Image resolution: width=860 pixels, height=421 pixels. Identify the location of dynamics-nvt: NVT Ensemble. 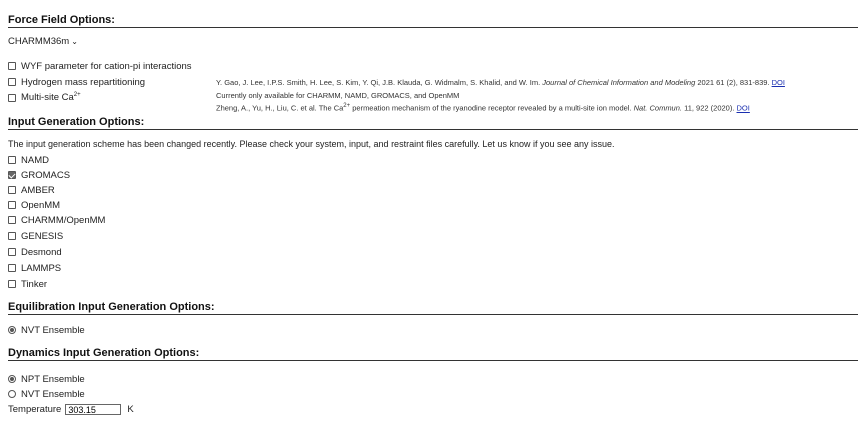
(46, 394).